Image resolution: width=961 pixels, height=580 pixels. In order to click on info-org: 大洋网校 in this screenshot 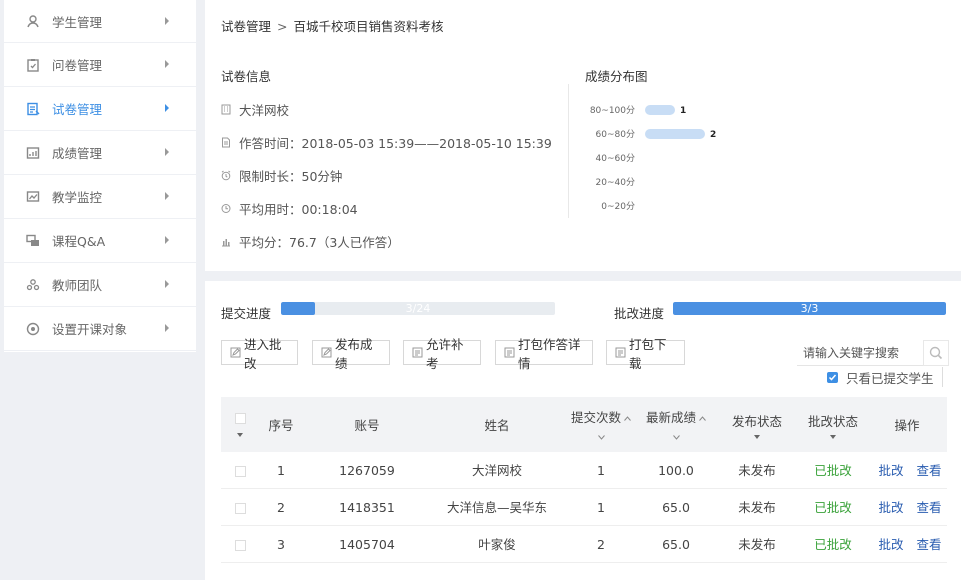, I will do `click(255, 109)`.